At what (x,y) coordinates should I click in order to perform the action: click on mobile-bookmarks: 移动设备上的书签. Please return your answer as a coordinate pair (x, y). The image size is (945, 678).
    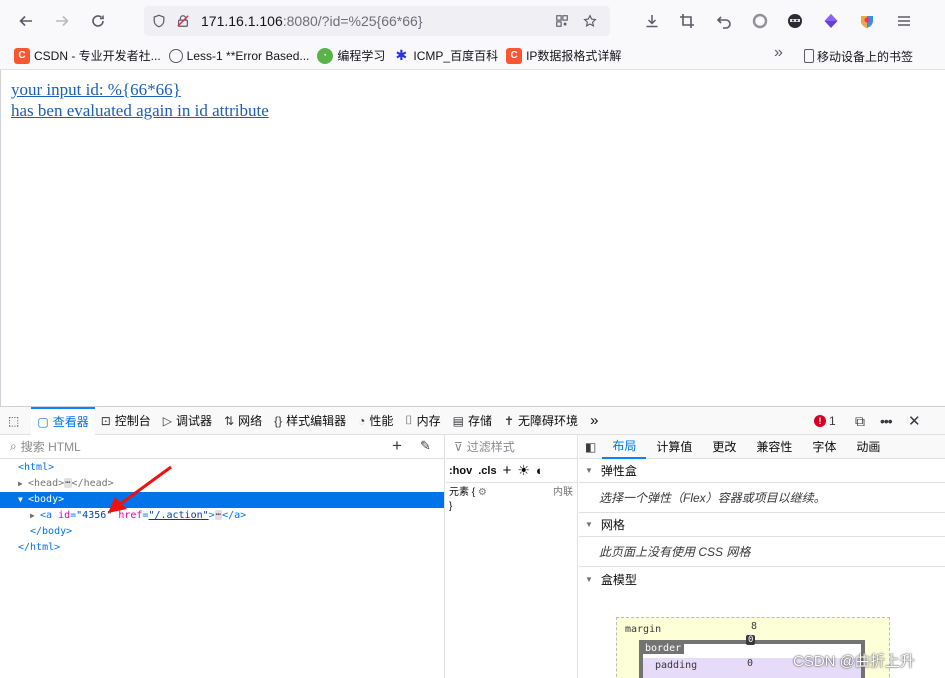
    Looking at the image, I should click on (858, 56).